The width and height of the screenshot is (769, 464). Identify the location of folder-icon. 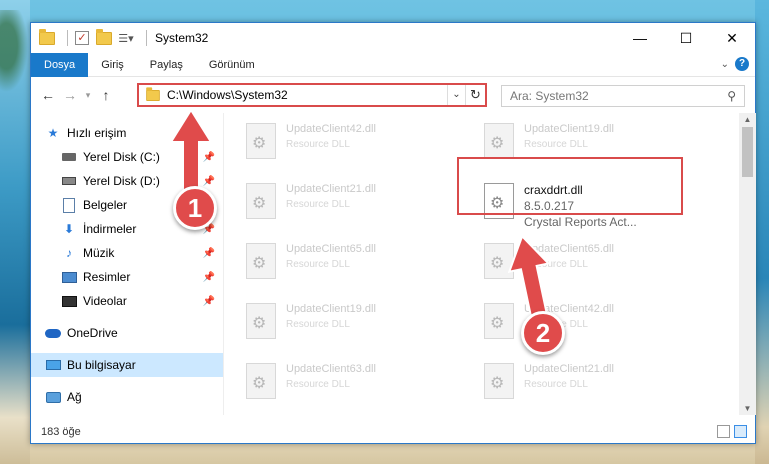
(47, 37).